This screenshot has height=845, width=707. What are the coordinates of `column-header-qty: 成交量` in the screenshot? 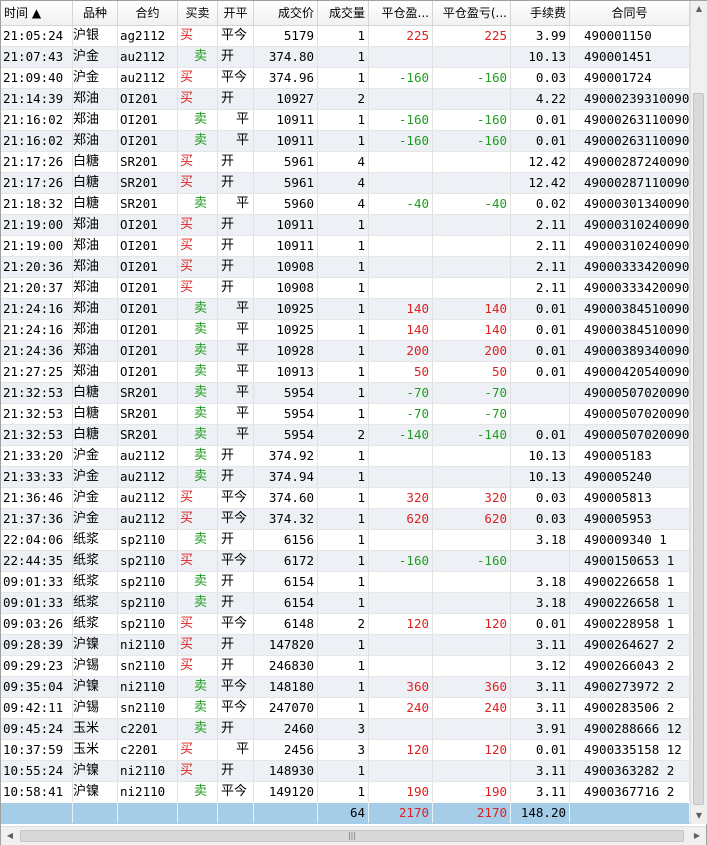 It's located at (343, 13).